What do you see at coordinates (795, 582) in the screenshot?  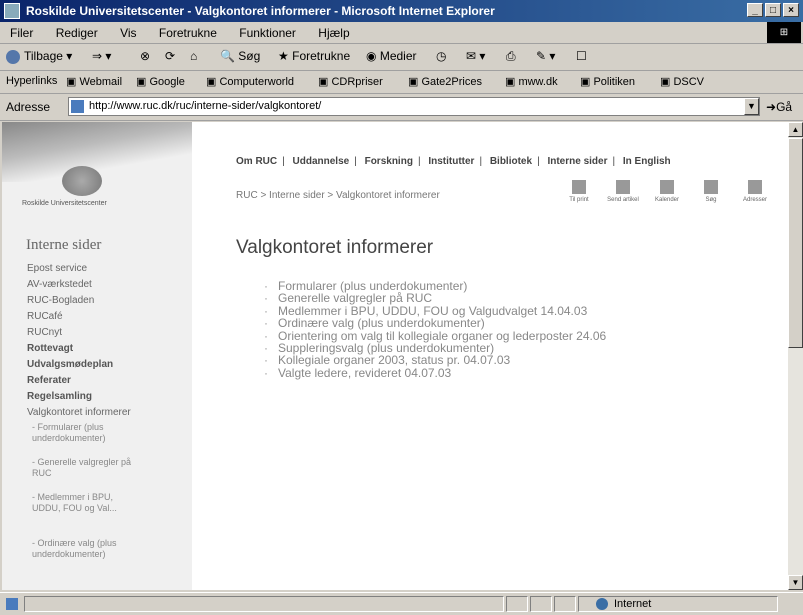 I see `scroll-down-arrow: ▼` at bounding box center [795, 582].